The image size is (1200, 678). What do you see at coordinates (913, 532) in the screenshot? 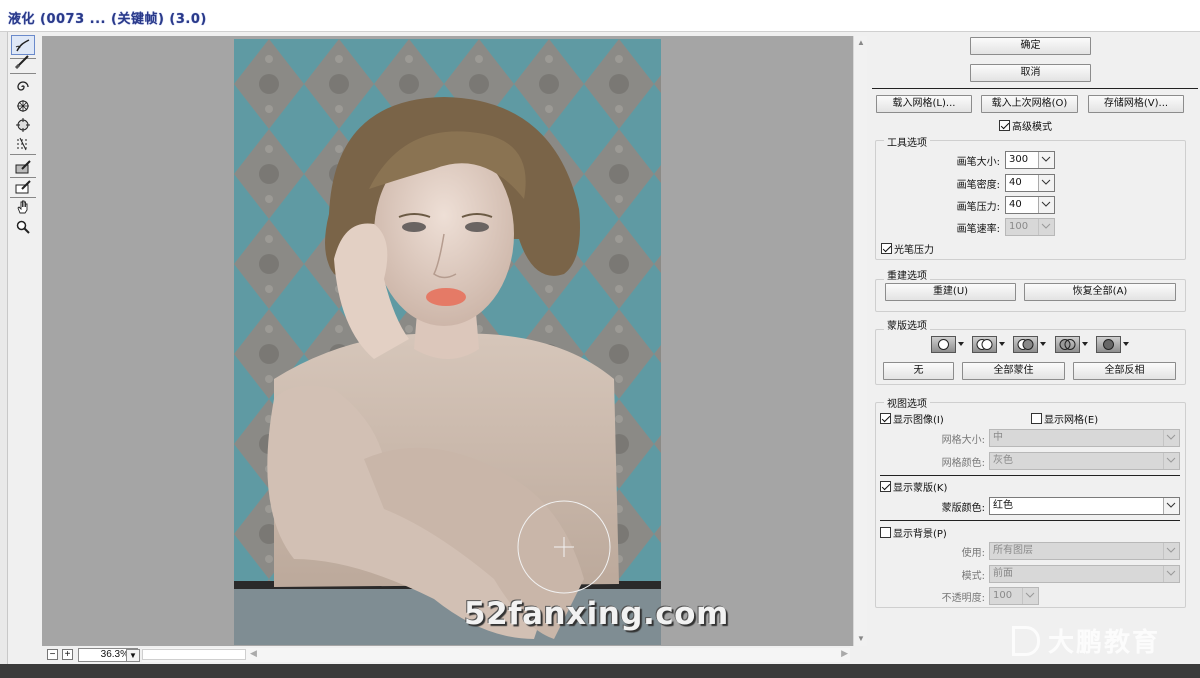
I see `show-backdrop-checkbox: 显示背景(P)` at bounding box center [913, 532].